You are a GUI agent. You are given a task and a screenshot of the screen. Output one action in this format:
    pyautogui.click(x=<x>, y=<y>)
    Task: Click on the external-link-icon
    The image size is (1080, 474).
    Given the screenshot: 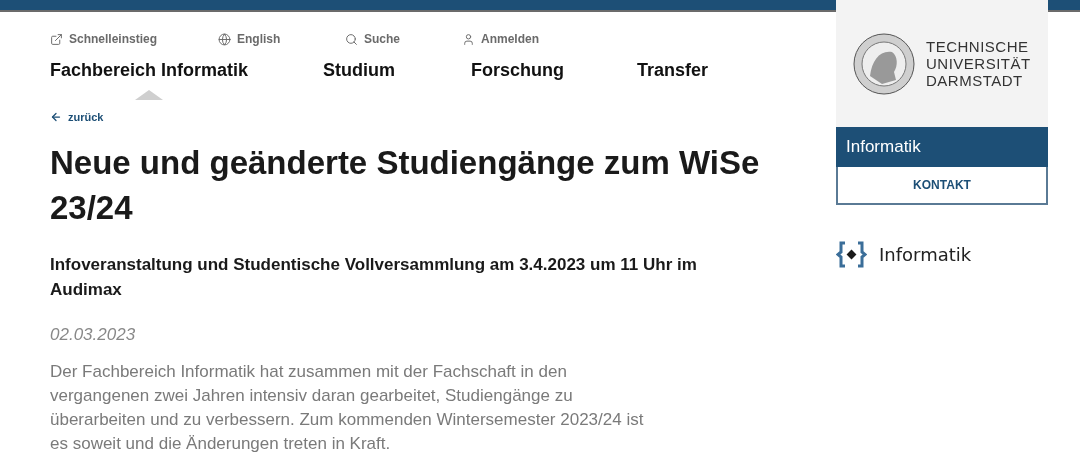 What is the action you would take?
    pyautogui.click(x=56, y=39)
    